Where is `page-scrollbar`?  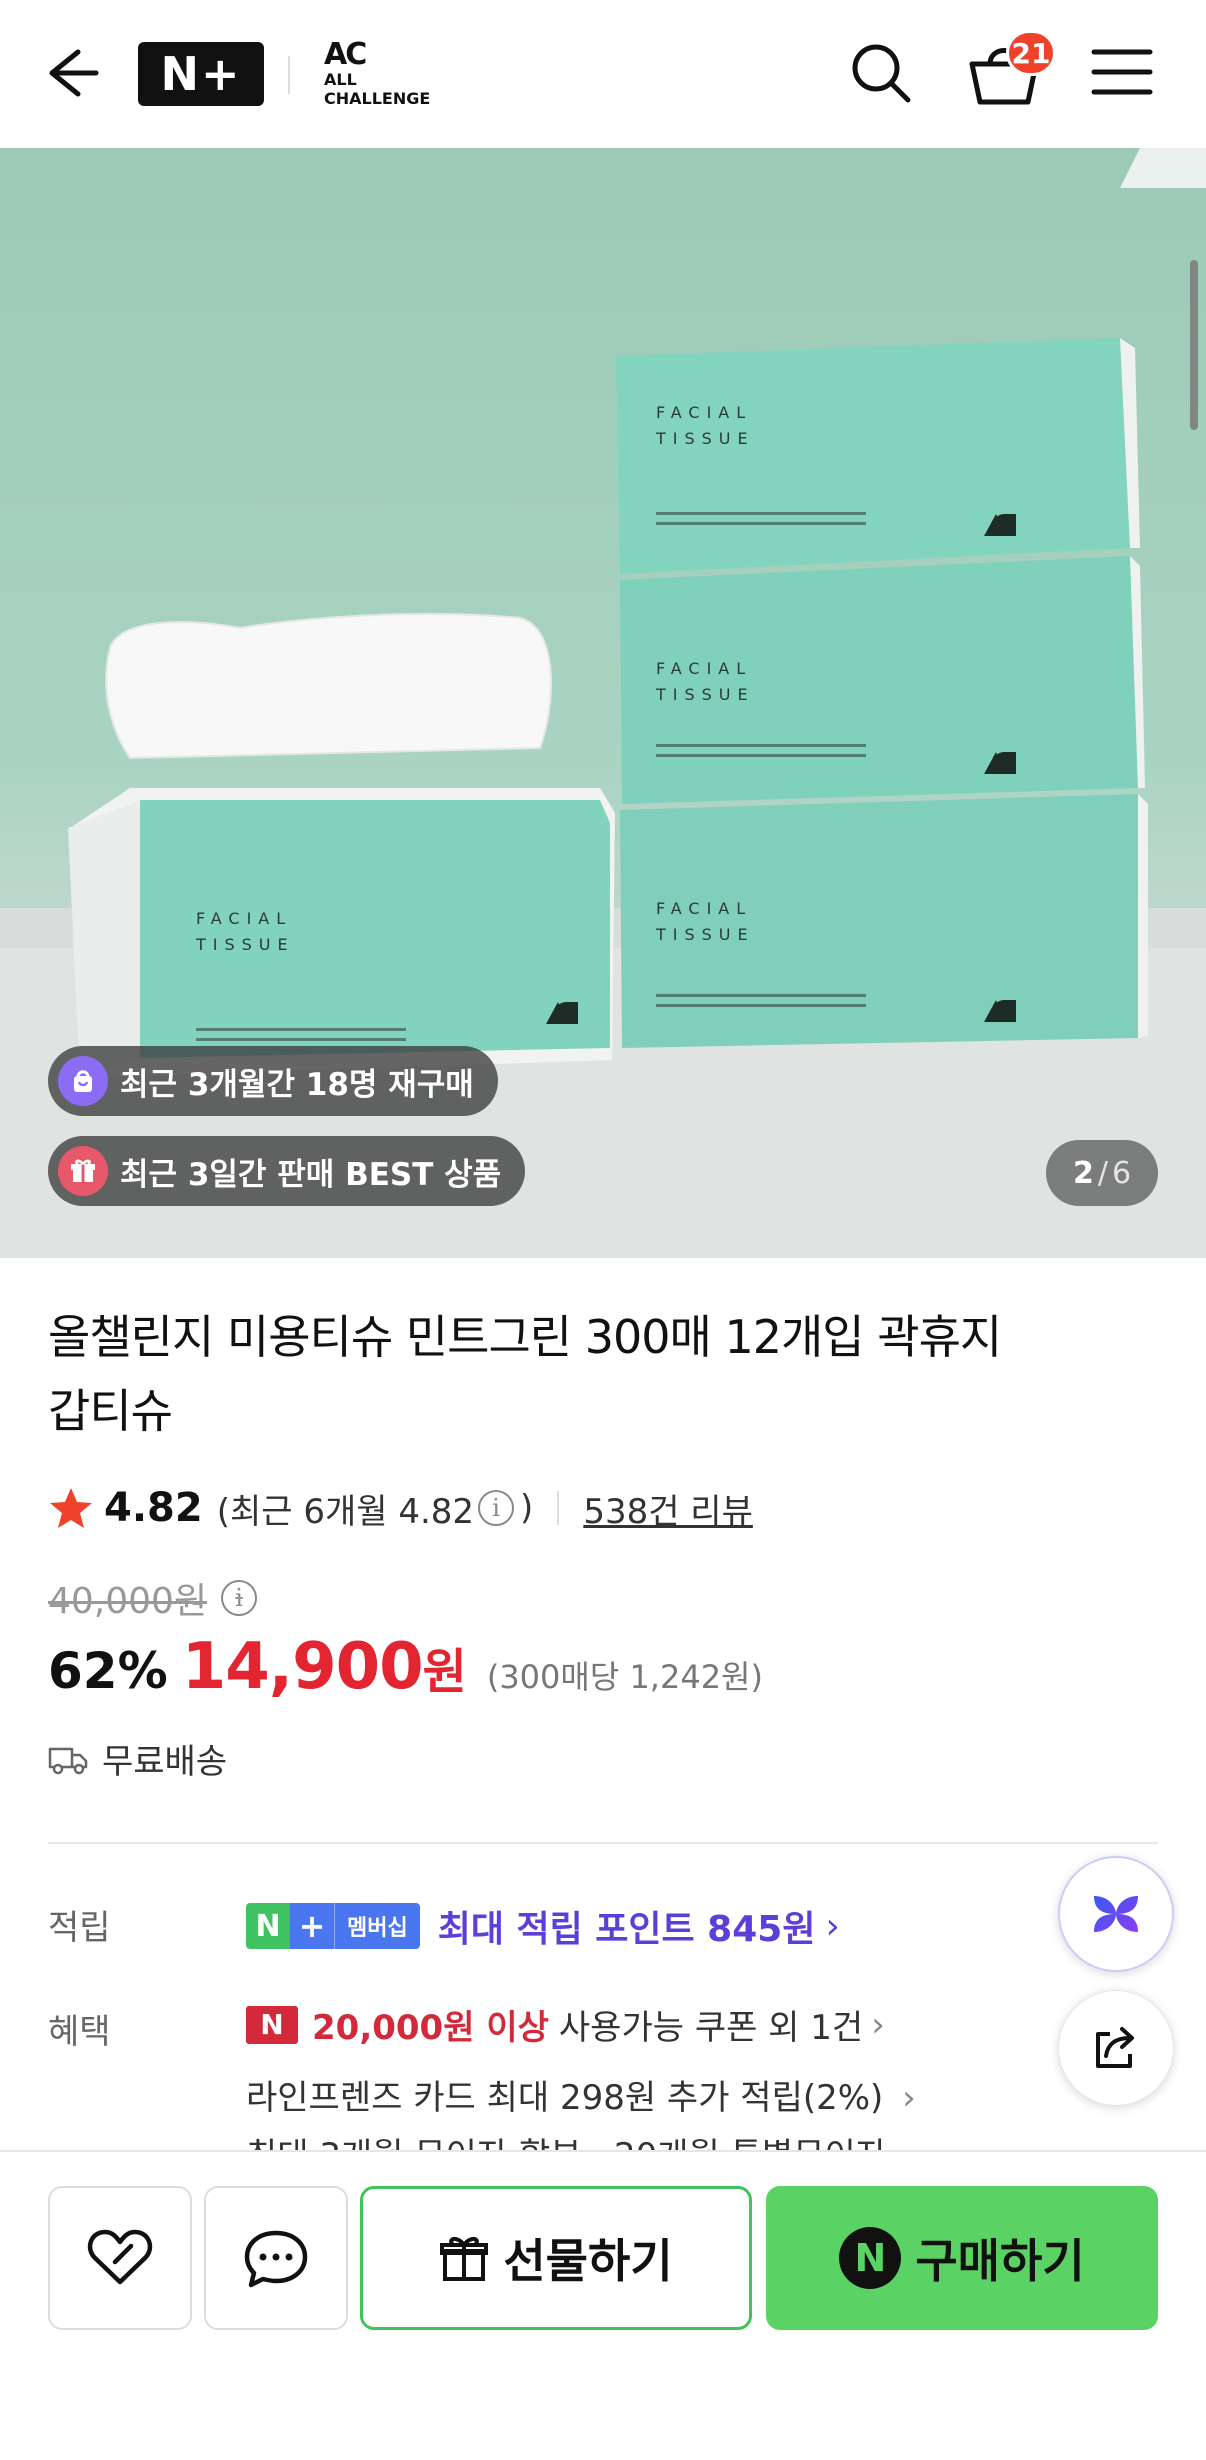
page-scrollbar is located at coordinates (1194, 345).